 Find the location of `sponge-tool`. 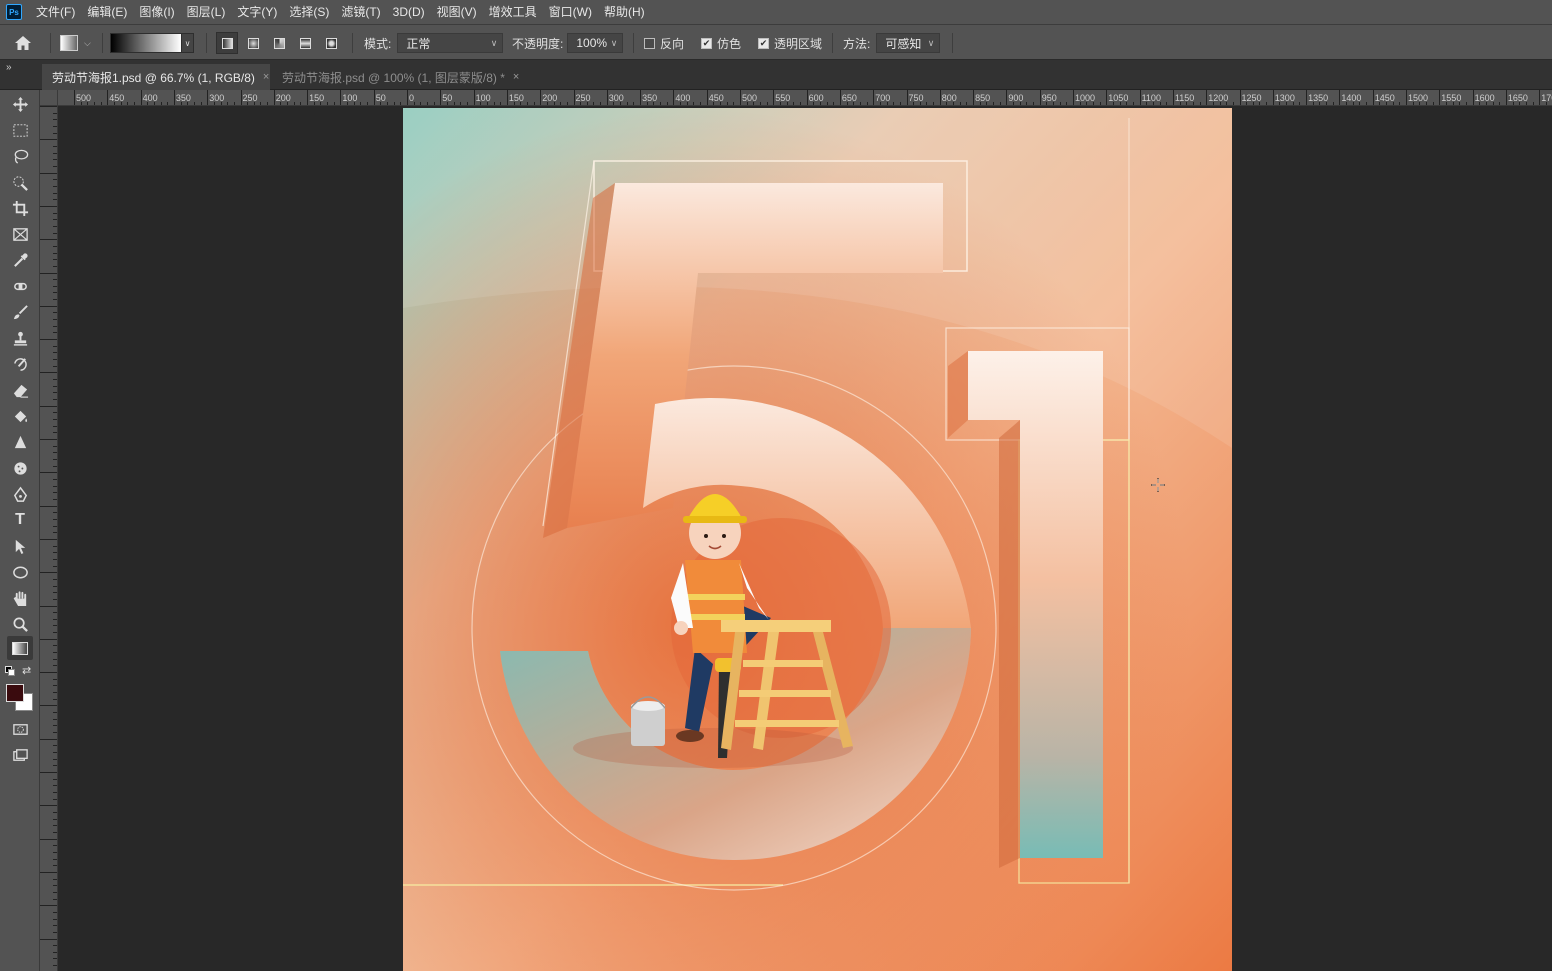

sponge-tool is located at coordinates (20, 468).